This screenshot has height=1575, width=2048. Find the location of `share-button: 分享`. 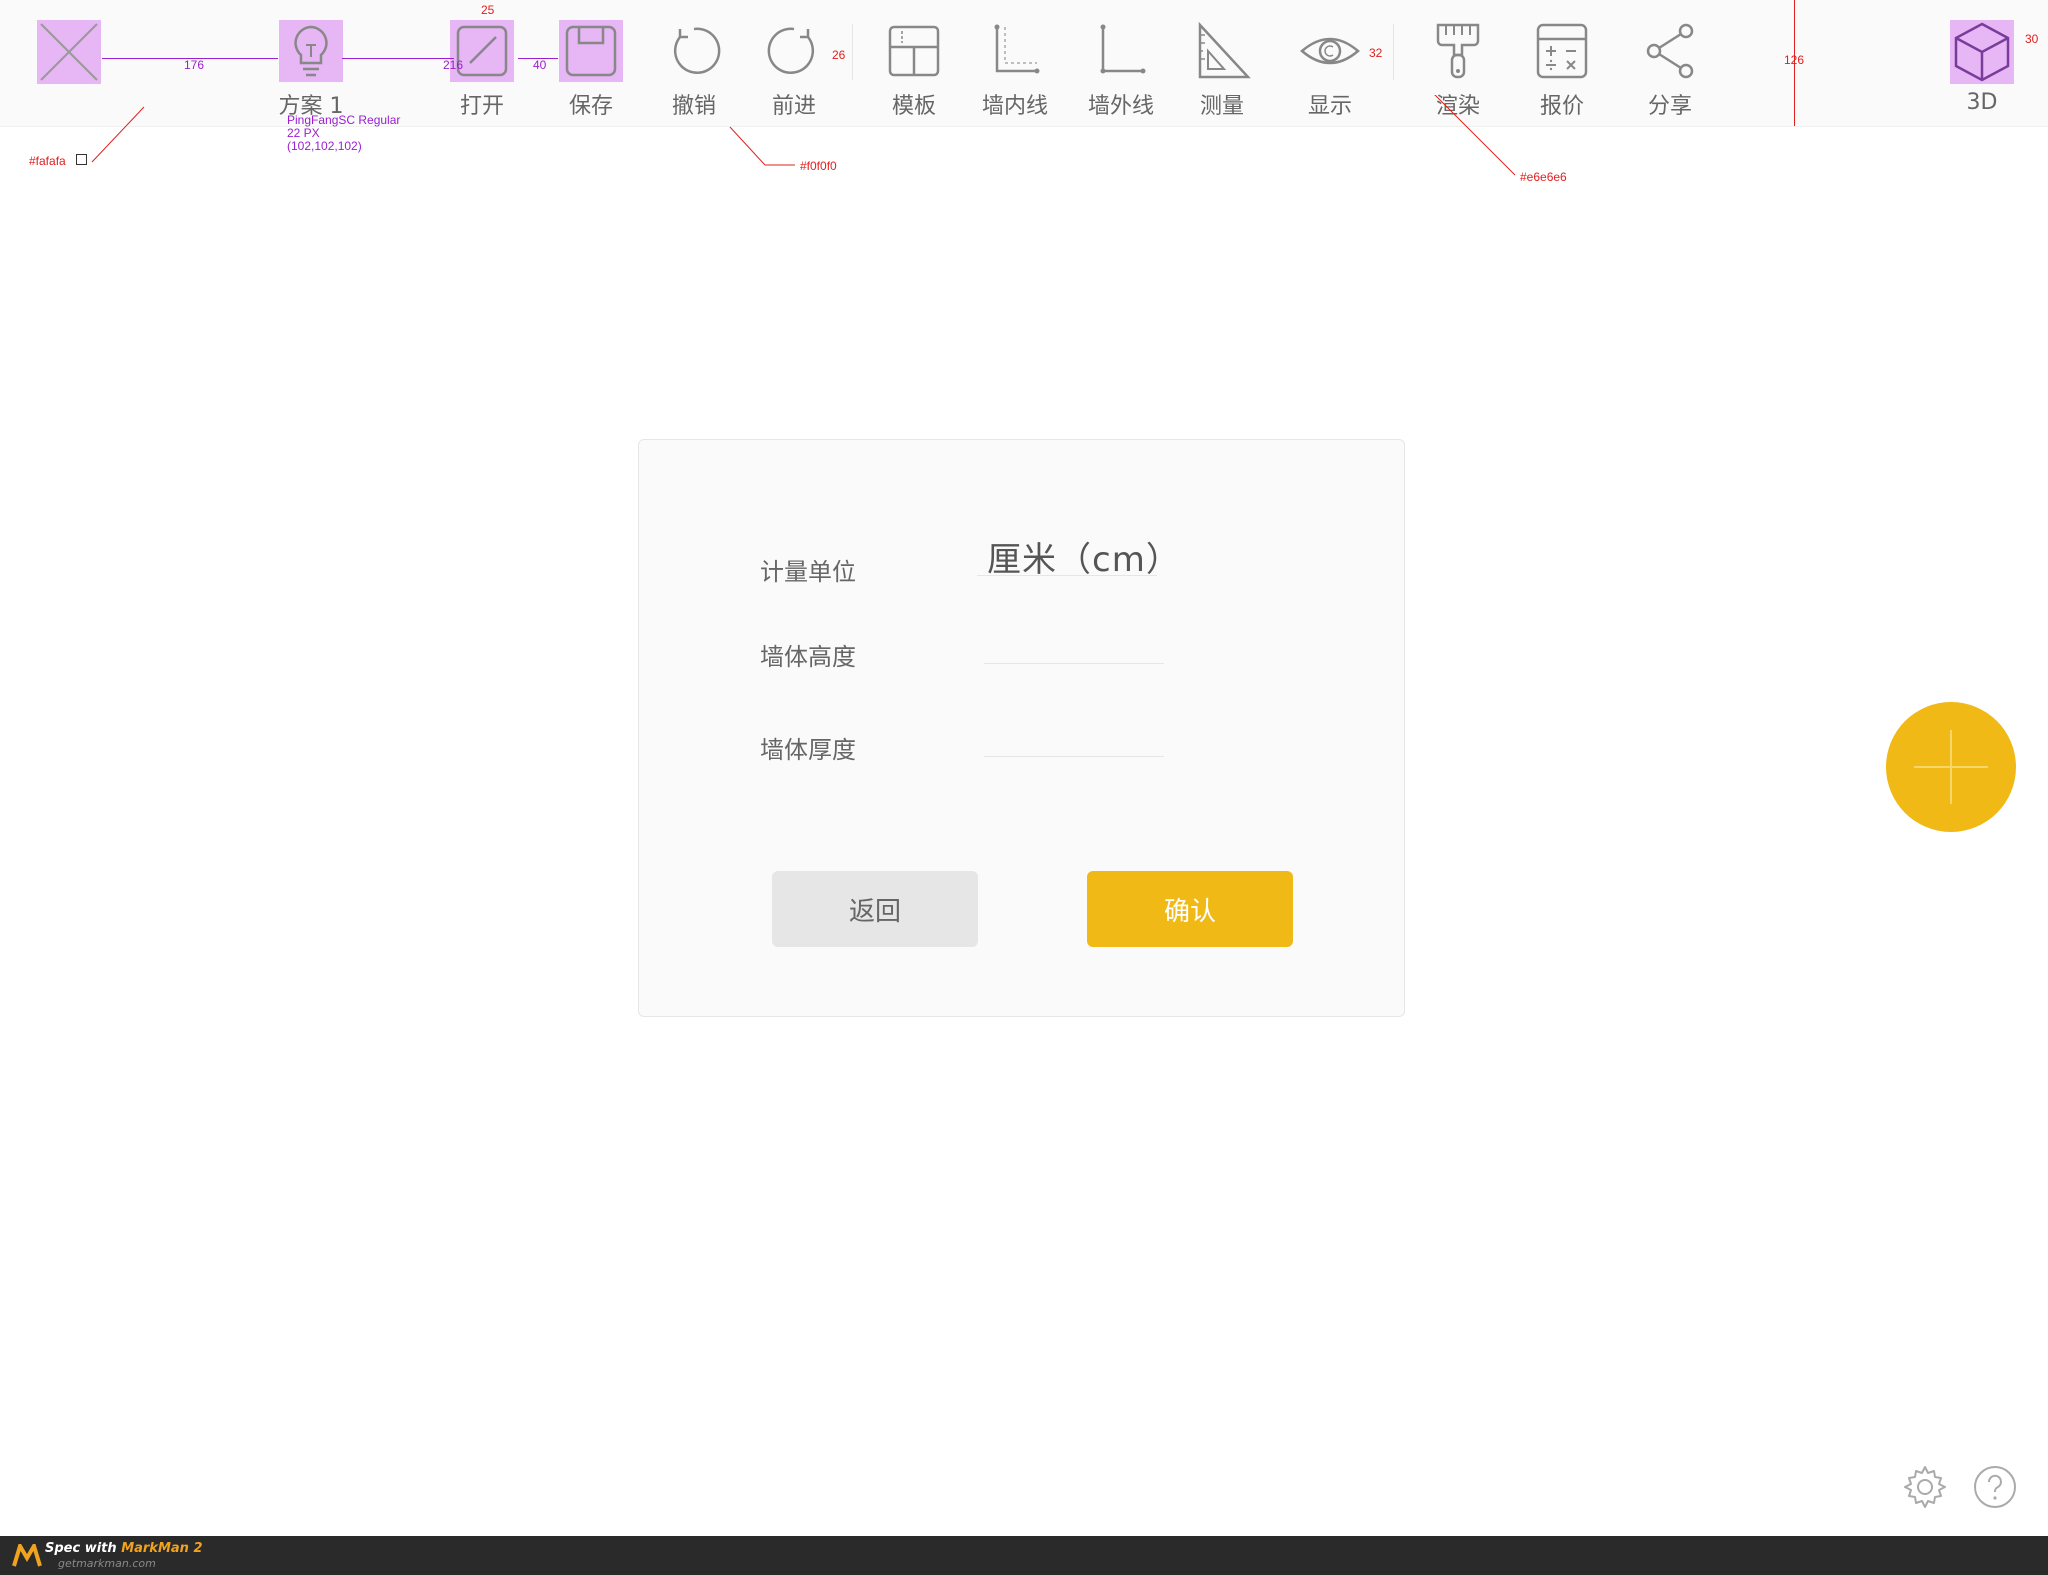

share-button: 分享 is located at coordinates (1670, 70).